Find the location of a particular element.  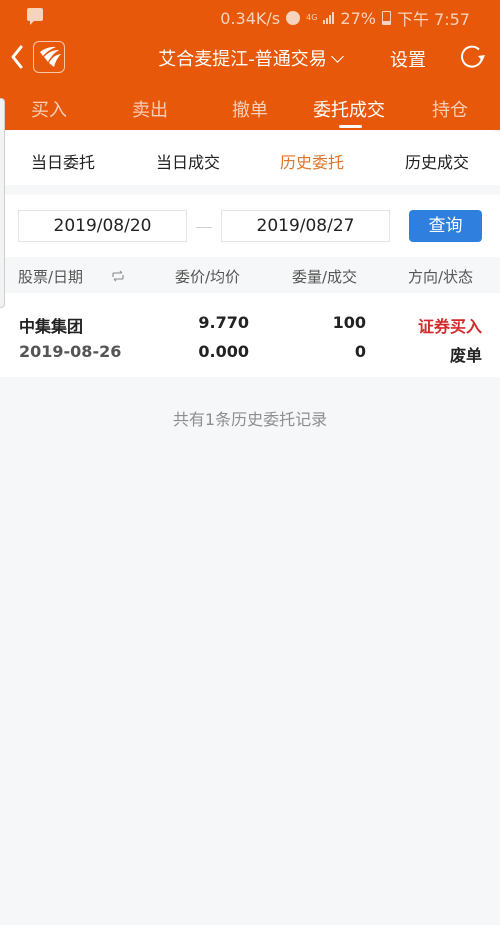

subtab-today-orders: 当日委托 is located at coordinates (63, 161).